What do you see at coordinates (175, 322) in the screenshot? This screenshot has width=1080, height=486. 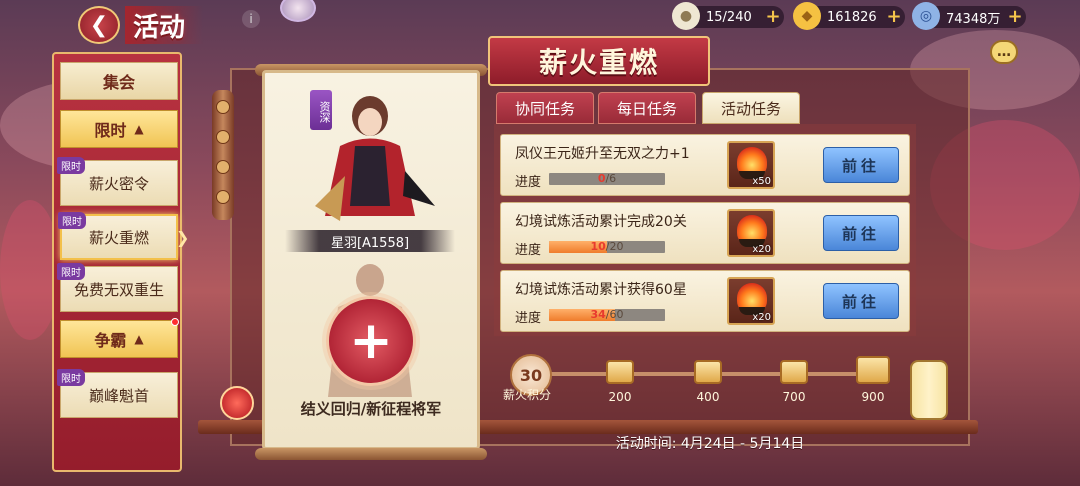 I see `notification-dot` at bounding box center [175, 322].